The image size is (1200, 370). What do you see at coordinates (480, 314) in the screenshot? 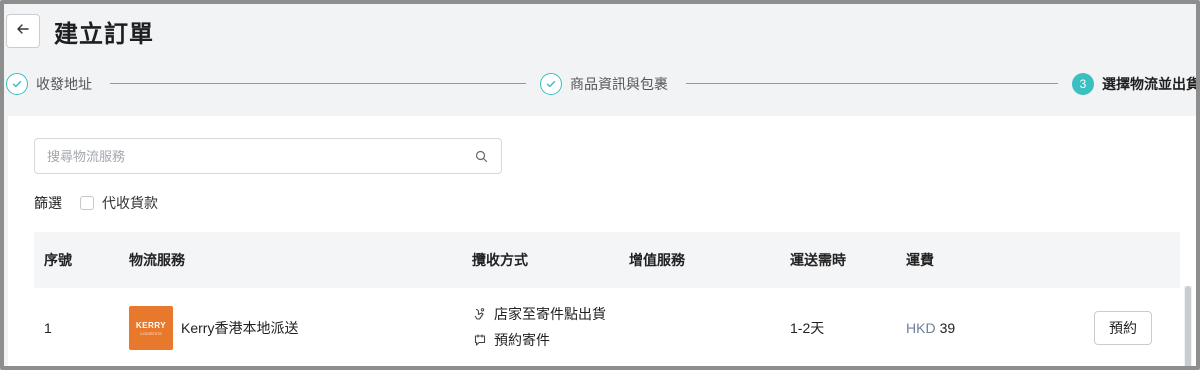
I see `hand-drop-icon` at bounding box center [480, 314].